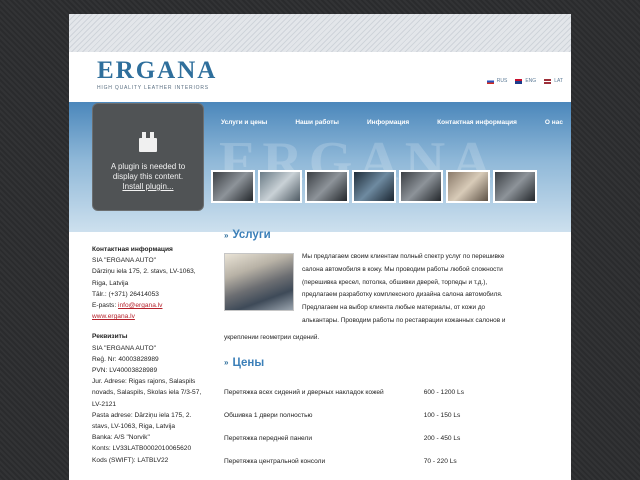 The height and width of the screenshot is (480, 640). What do you see at coordinates (124, 348) in the screenshot?
I see `requisites-line: SIA "ERGANA AUTO"` at bounding box center [124, 348].